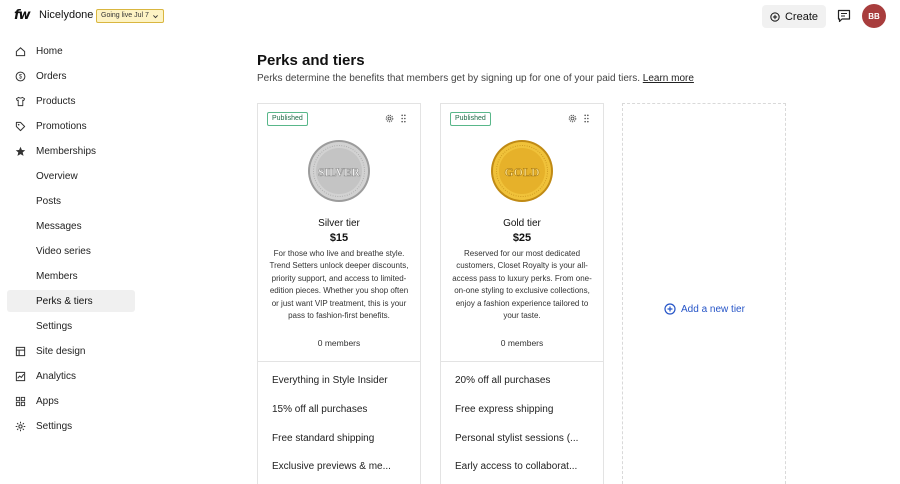 The height and width of the screenshot is (484, 900). Describe the element at coordinates (61, 126) in the screenshot. I see `sidebar-item-label: Promotions` at that location.